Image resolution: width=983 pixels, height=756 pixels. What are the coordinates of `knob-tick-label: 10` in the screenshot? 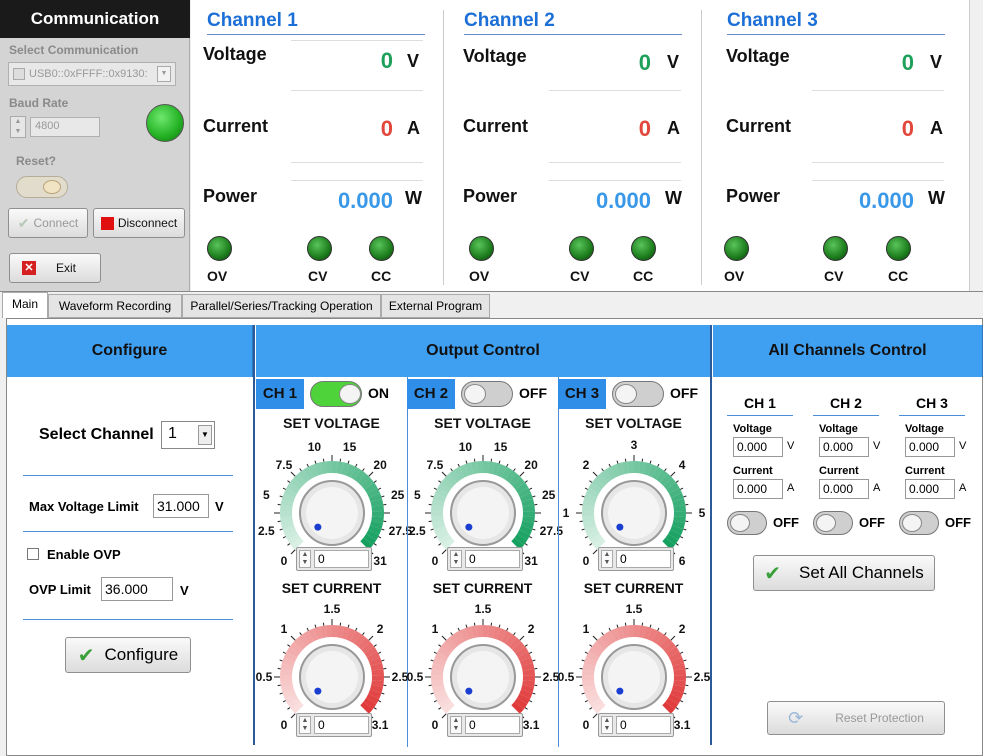 It's located at (465, 447).